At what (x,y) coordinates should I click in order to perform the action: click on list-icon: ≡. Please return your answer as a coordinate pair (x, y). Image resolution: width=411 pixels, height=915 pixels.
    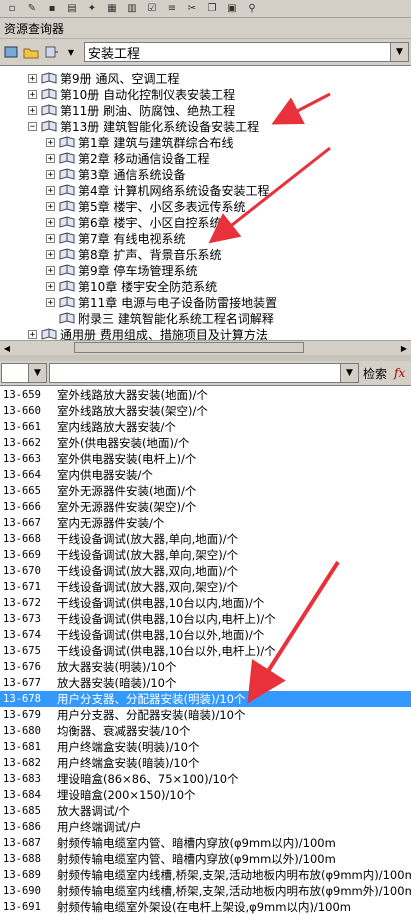
    Looking at the image, I should click on (172, 9).